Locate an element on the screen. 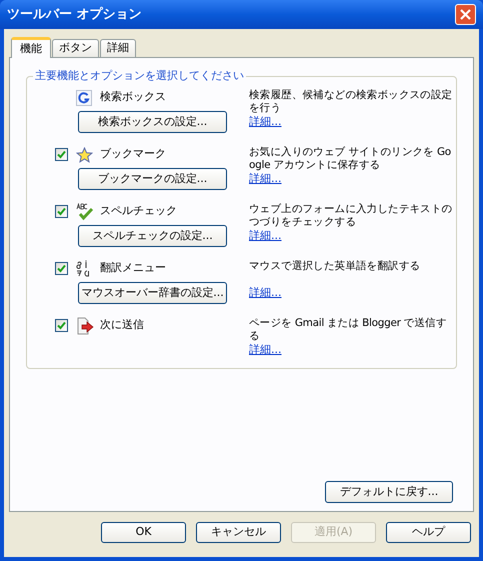  feature-description: お気に入りのウェブ サイトのリンクを Google アカウントに保存する is located at coordinates (350, 159).